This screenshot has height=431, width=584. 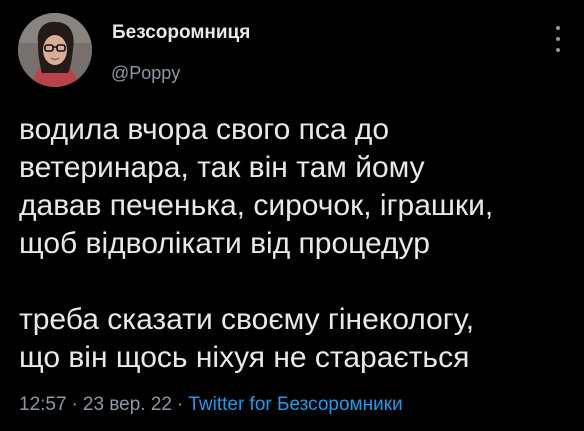 What do you see at coordinates (224, 243) in the screenshot?
I see `tweet-line: щоб відволікати від процедур` at bounding box center [224, 243].